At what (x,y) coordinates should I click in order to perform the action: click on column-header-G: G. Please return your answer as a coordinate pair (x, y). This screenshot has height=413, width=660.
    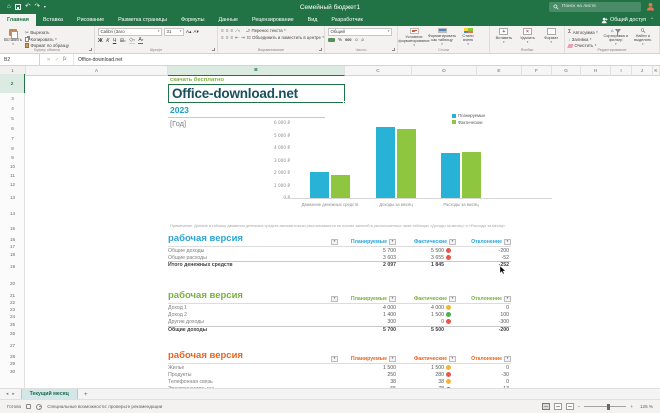
    Looking at the image, I should click on (566, 71).